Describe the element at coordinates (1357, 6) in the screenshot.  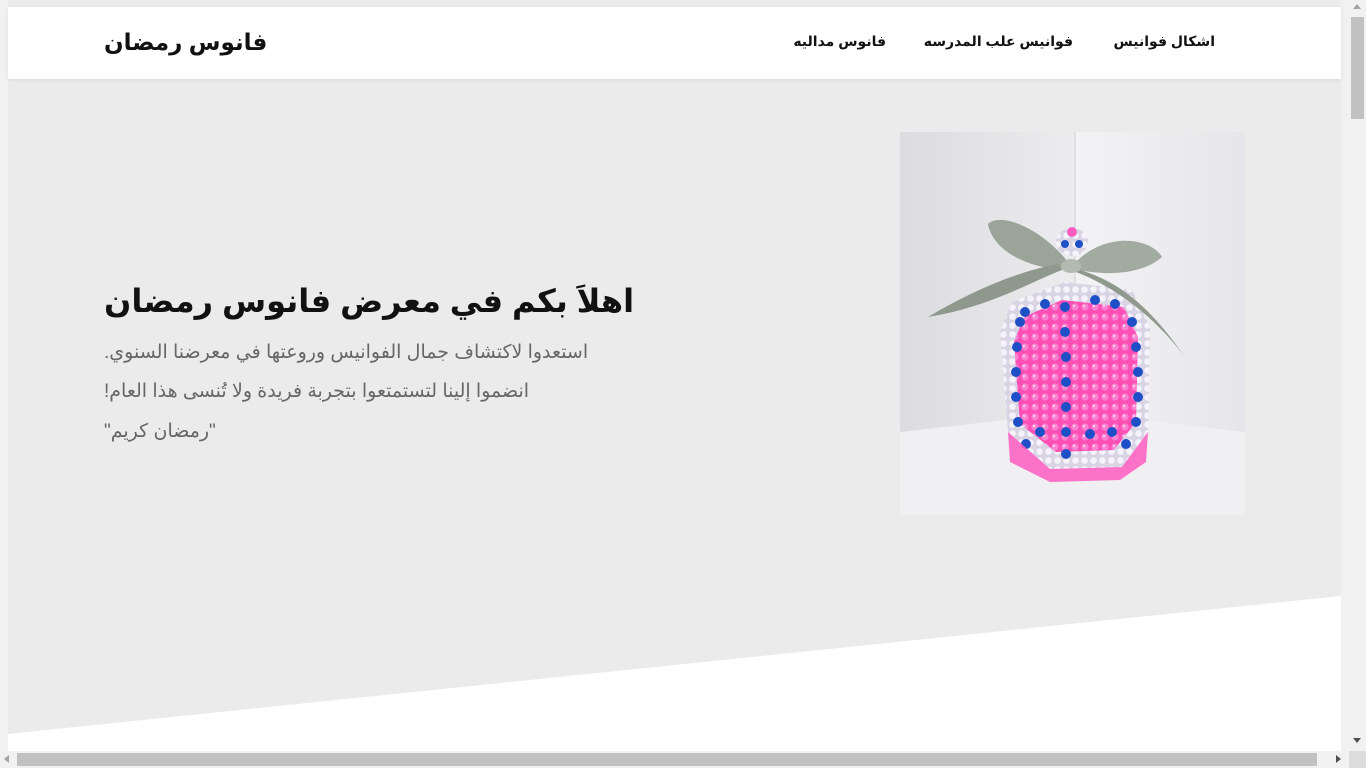
I see `scroll-up-arrow-icon` at that location.